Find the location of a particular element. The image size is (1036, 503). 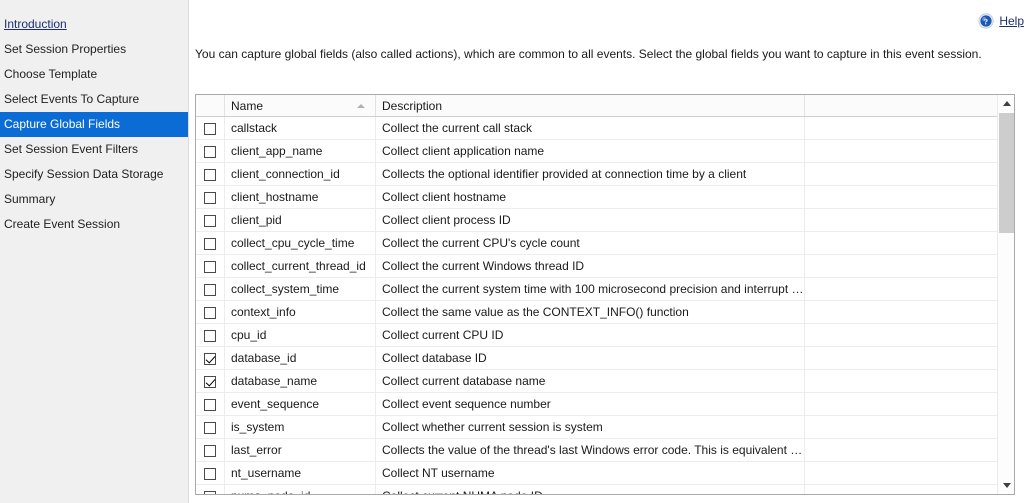

cell-description: Collect client application name is located at coordinates (590, 151).